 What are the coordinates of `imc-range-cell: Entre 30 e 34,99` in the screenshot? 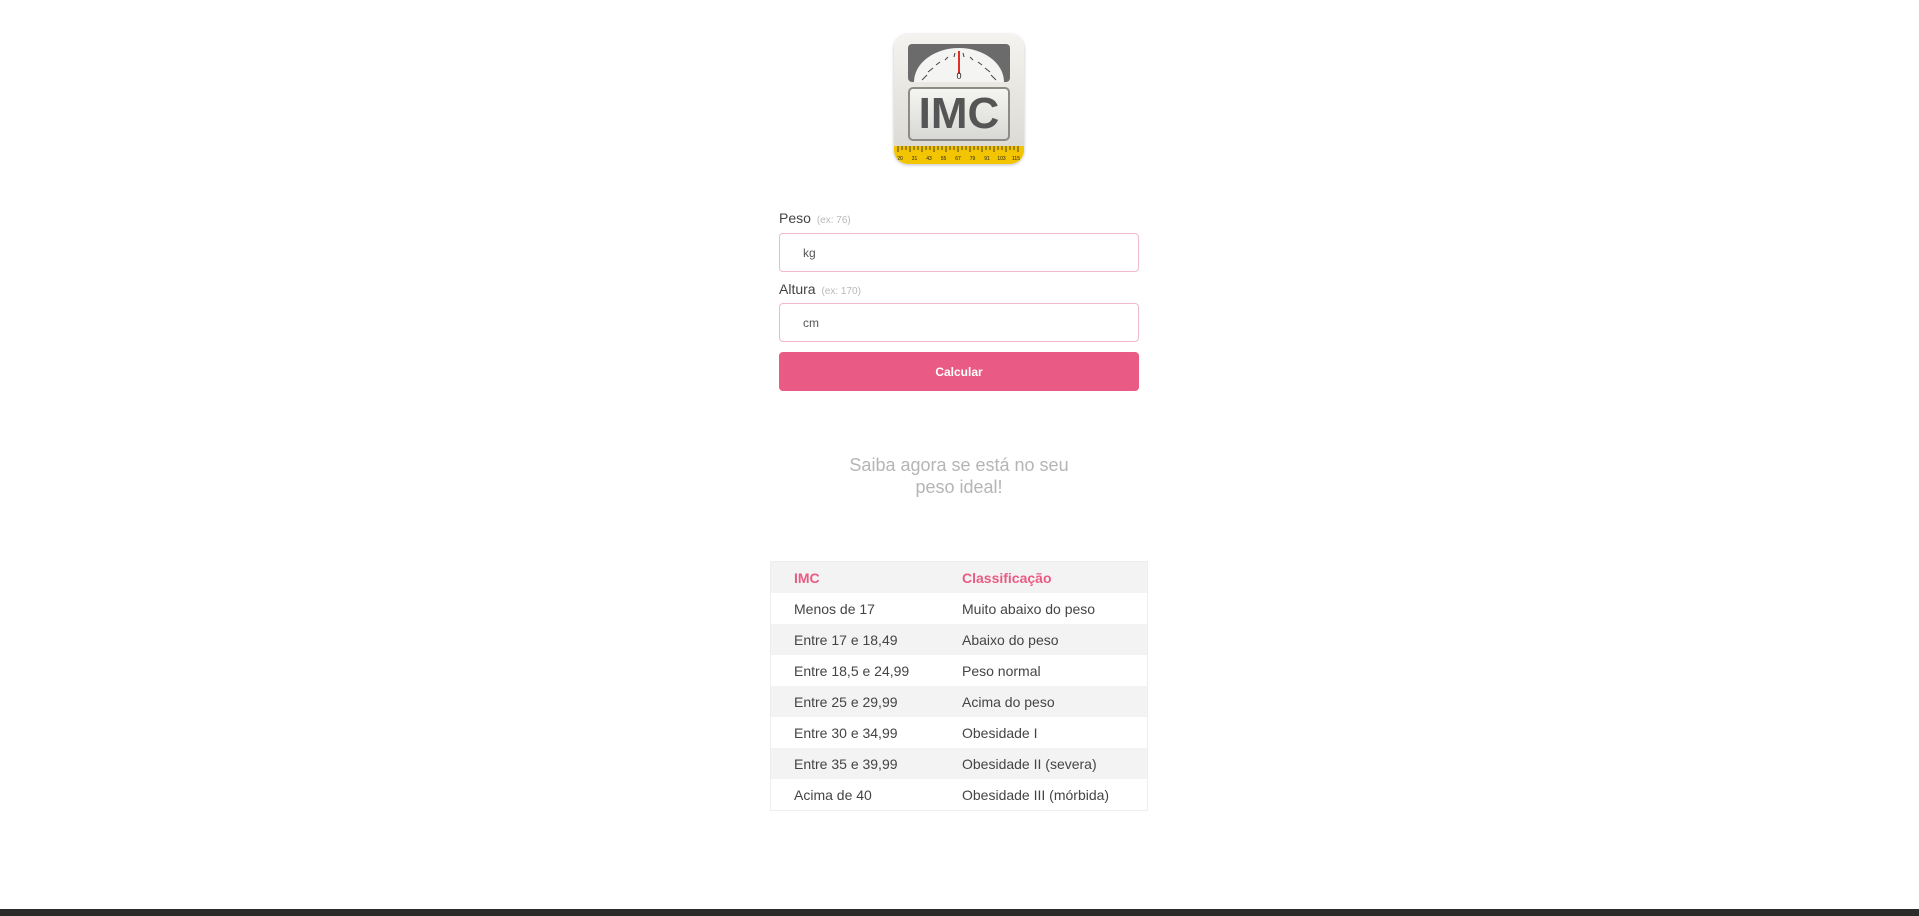 It's located at (854, 732).